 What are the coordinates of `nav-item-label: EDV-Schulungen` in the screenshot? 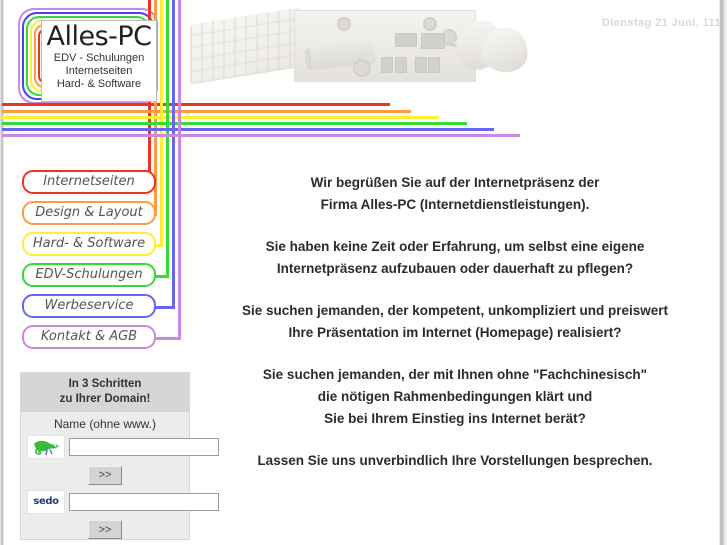 It's located at (89, 274).